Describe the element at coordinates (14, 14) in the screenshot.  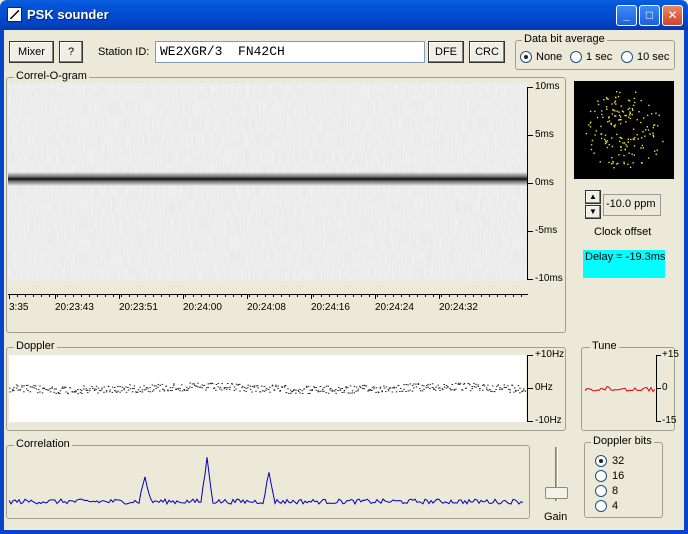
I see `app-icon` at that location.